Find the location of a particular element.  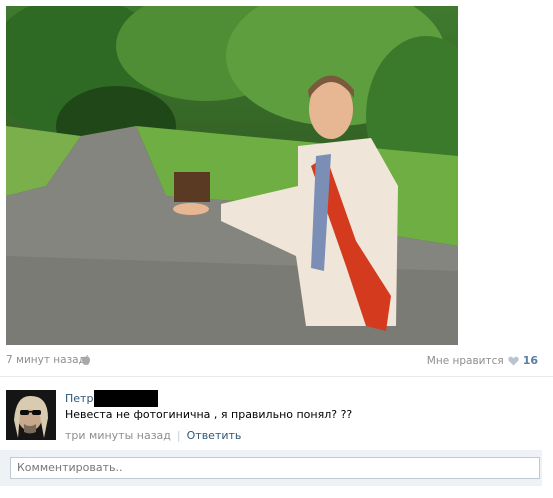

comment-input: Комментировать.. is located at coordinates (275, 468).